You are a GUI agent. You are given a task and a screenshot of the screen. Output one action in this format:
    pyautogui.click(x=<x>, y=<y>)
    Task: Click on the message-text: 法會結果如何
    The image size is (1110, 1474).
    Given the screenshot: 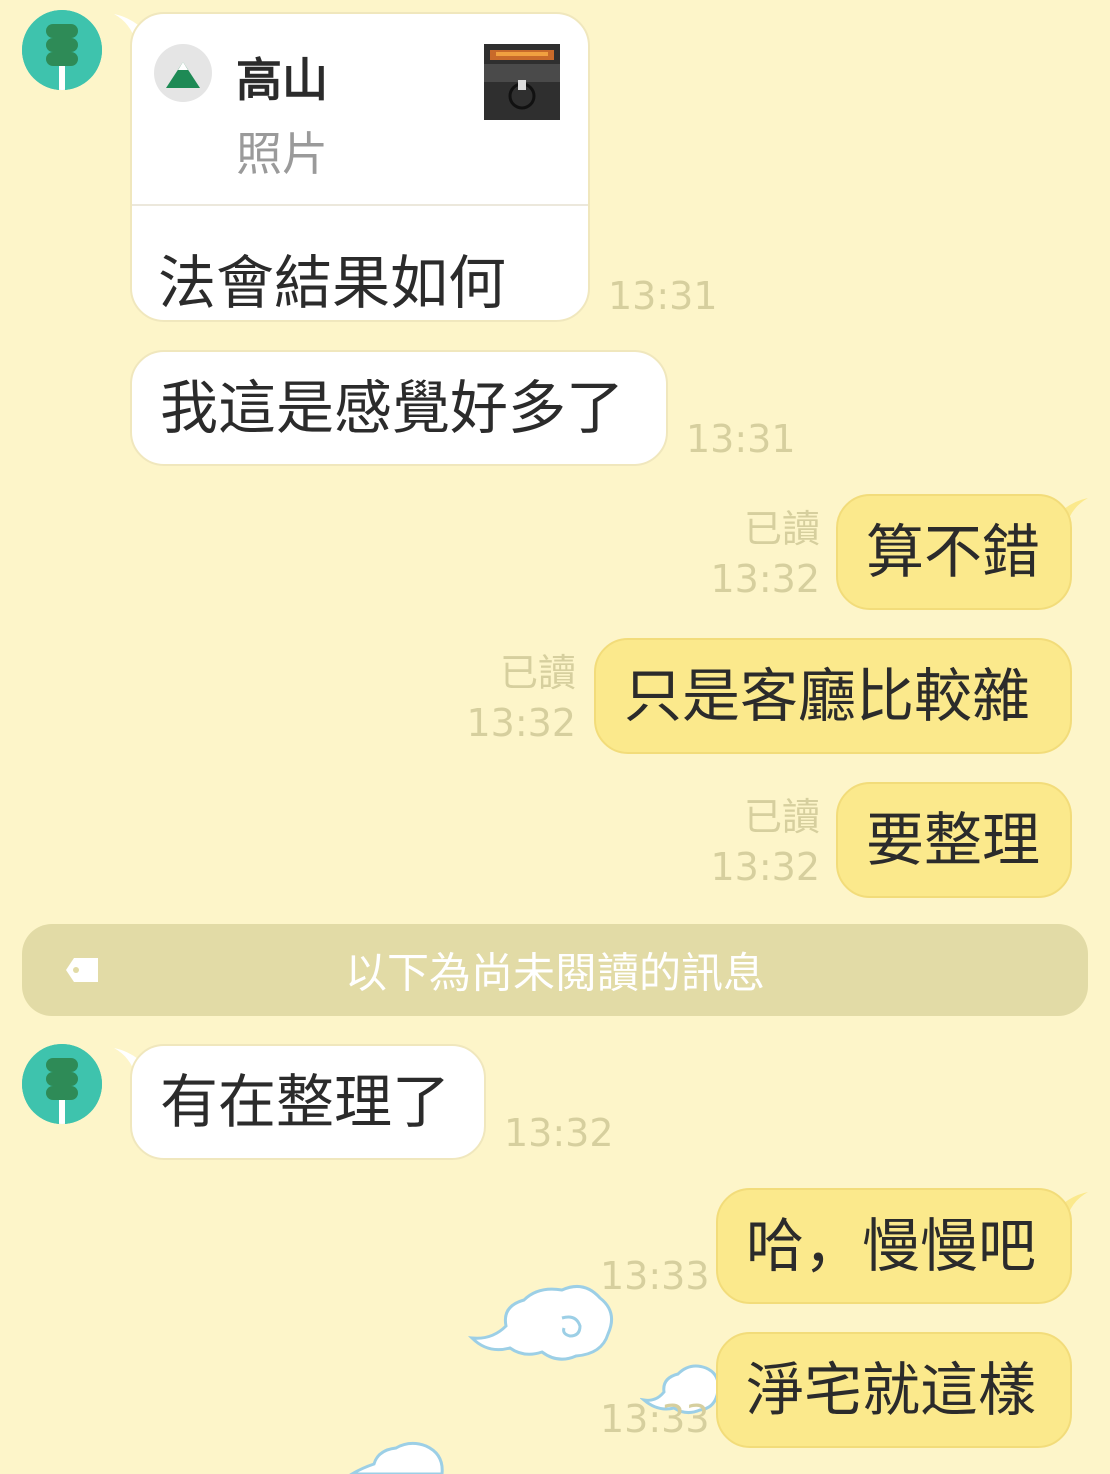 What is the action you would take?
    pyautogui.click(x=332, y=283)
    